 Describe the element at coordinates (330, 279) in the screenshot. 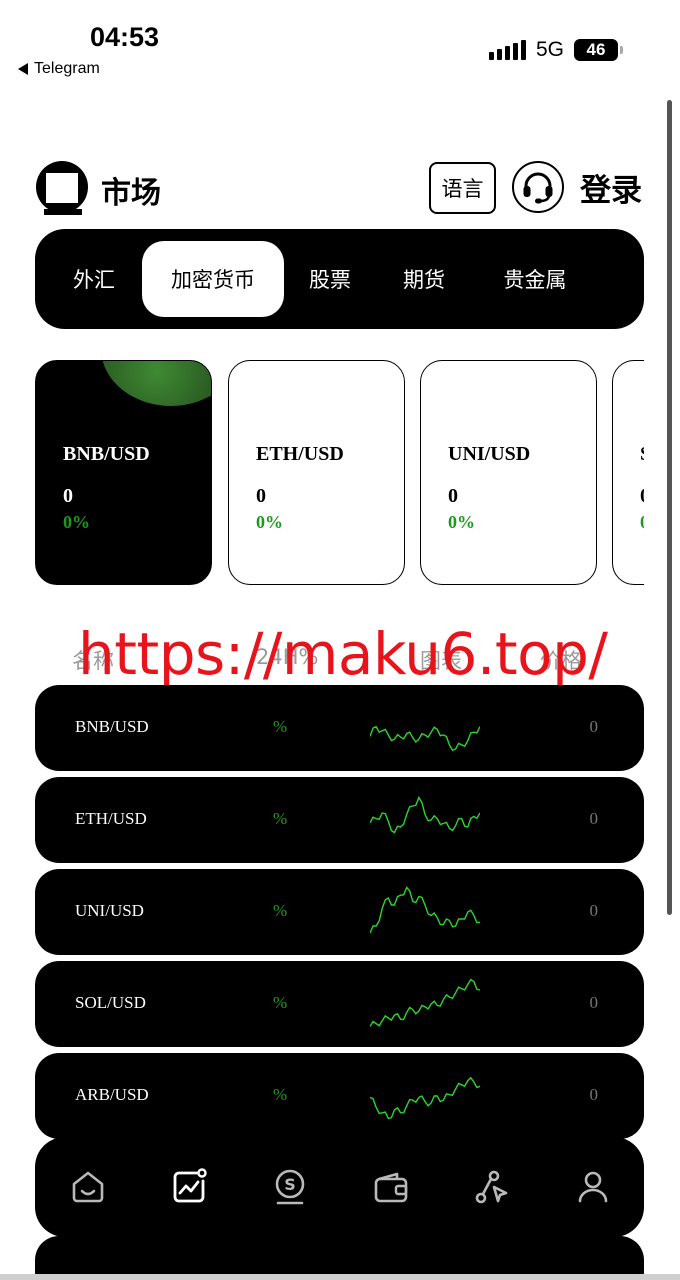

I see `tab-stocks: 股票` at that location.